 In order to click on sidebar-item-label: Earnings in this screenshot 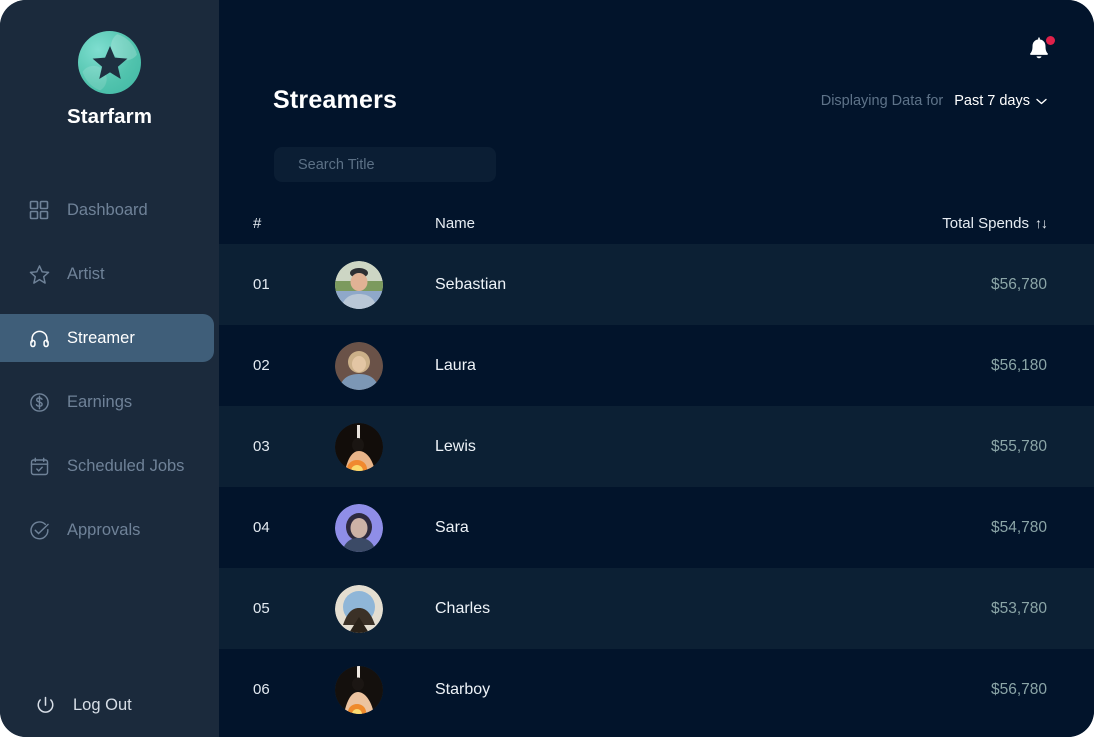, I will do `click(100, 401)`.